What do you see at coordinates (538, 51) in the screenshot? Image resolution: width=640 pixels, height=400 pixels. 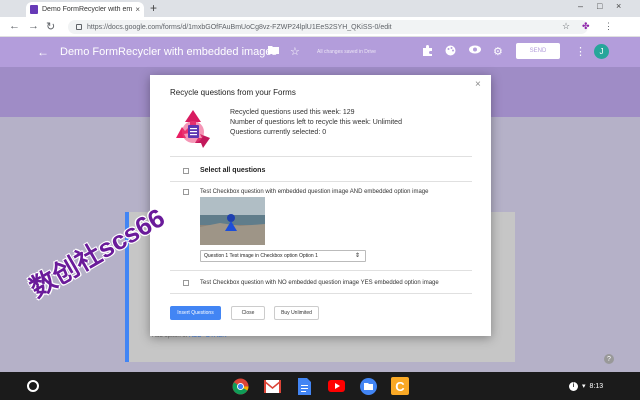 I see `send-button: SEND` at bounding box center [538, 51].